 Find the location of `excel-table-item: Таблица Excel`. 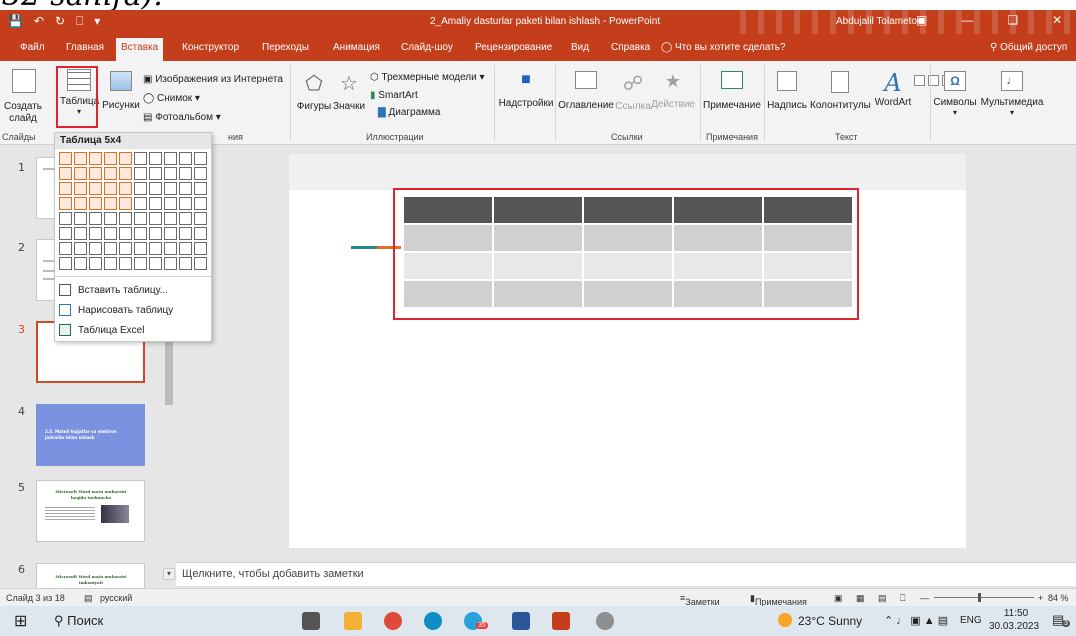

excel-table-item: Таблица Excel is located at coordinates (101, 330).